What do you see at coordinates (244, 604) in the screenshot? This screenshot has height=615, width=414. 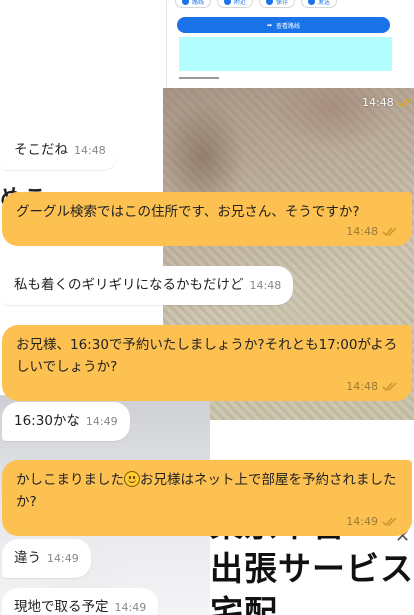 I see `poster-line: 宅配` at bounding box center [244, 604].